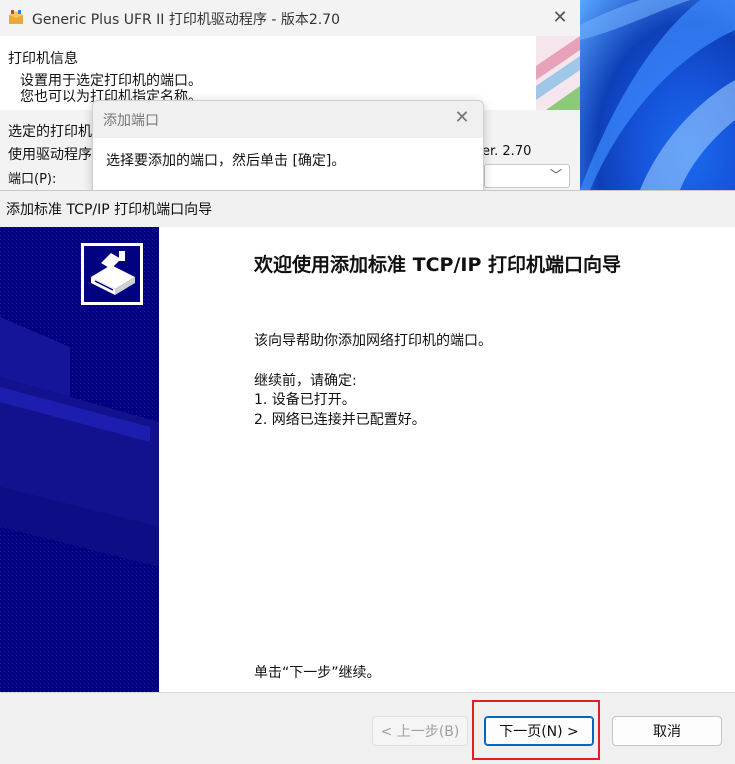  I want to click on wizard-heading: 欢迎使用添加标准 TCP/IP 打印机端口向导, so click(437, 265).